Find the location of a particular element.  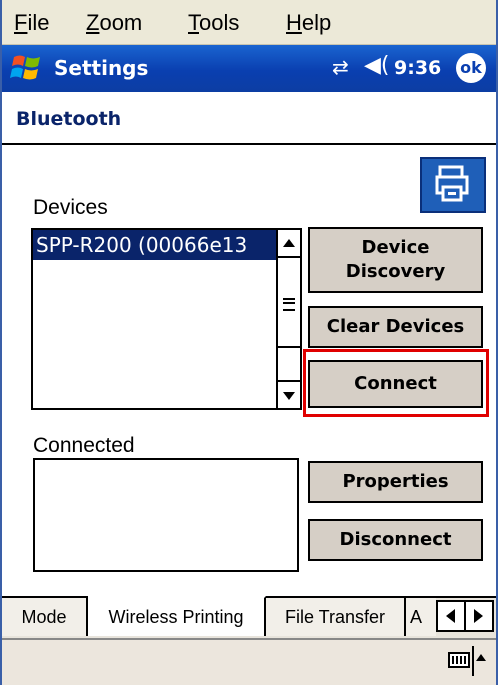

tab-strip: Mode Wireless Printing File Transfer A is located at coordinates (249, 617).